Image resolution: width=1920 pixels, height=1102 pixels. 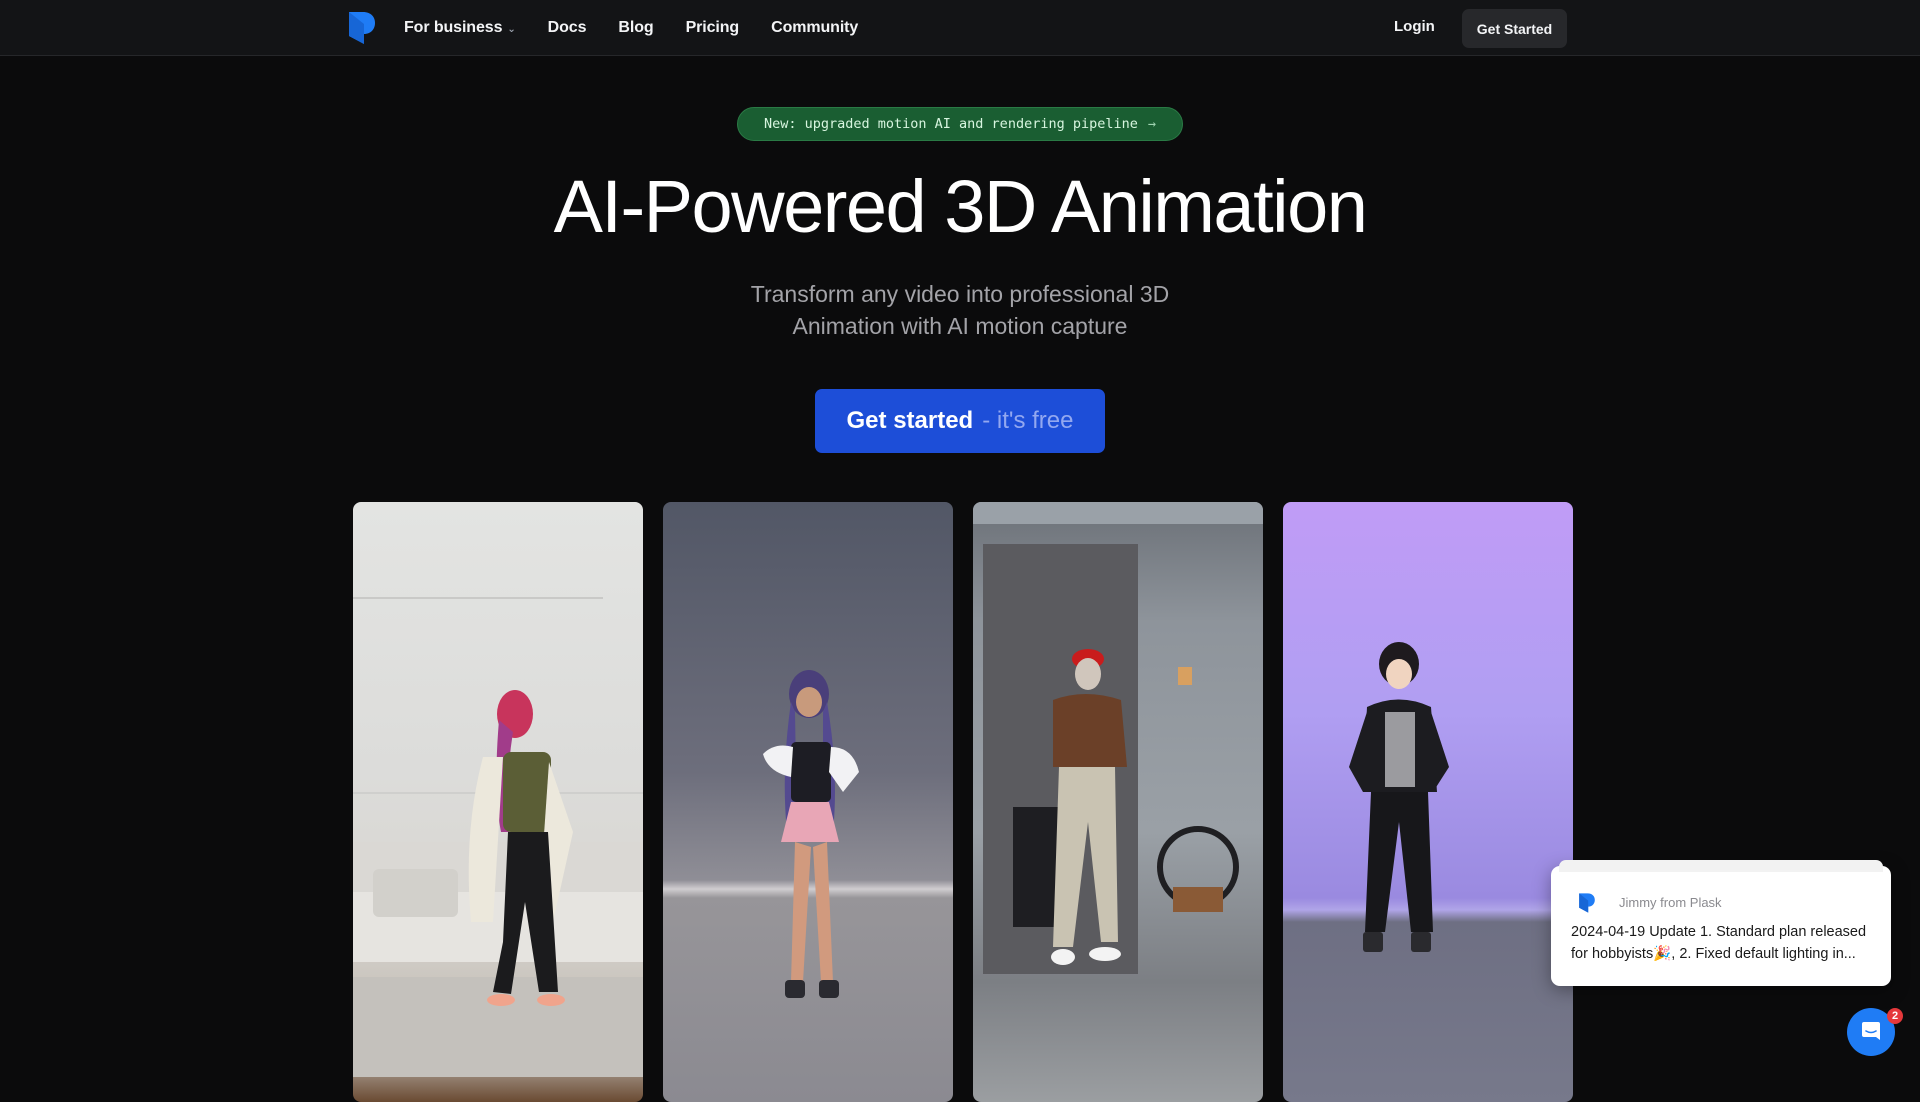 I want to click on anime-girl-avatar-image, so click(x=811, y=834).